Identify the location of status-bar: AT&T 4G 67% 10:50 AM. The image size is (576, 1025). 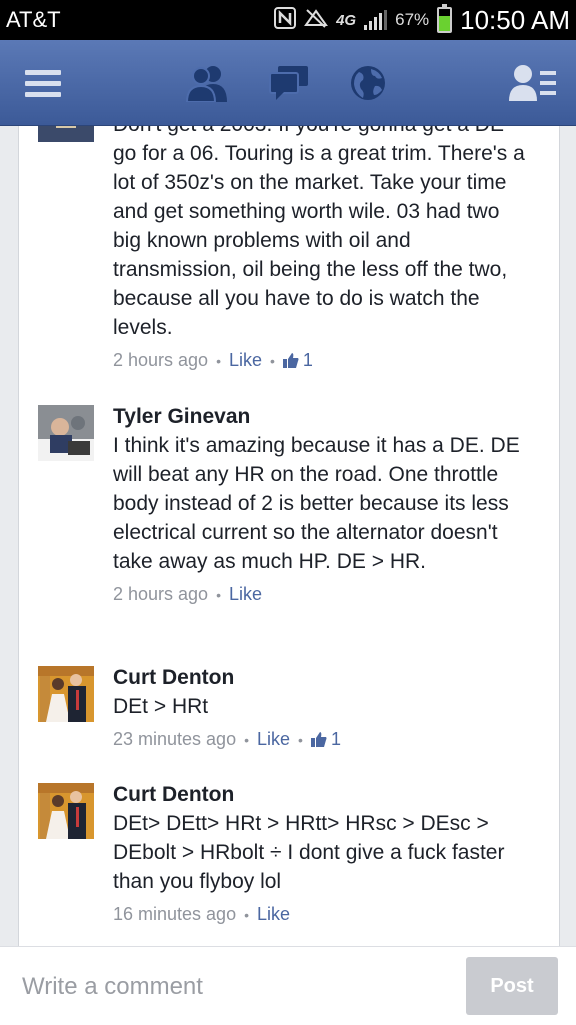
(288, 20).